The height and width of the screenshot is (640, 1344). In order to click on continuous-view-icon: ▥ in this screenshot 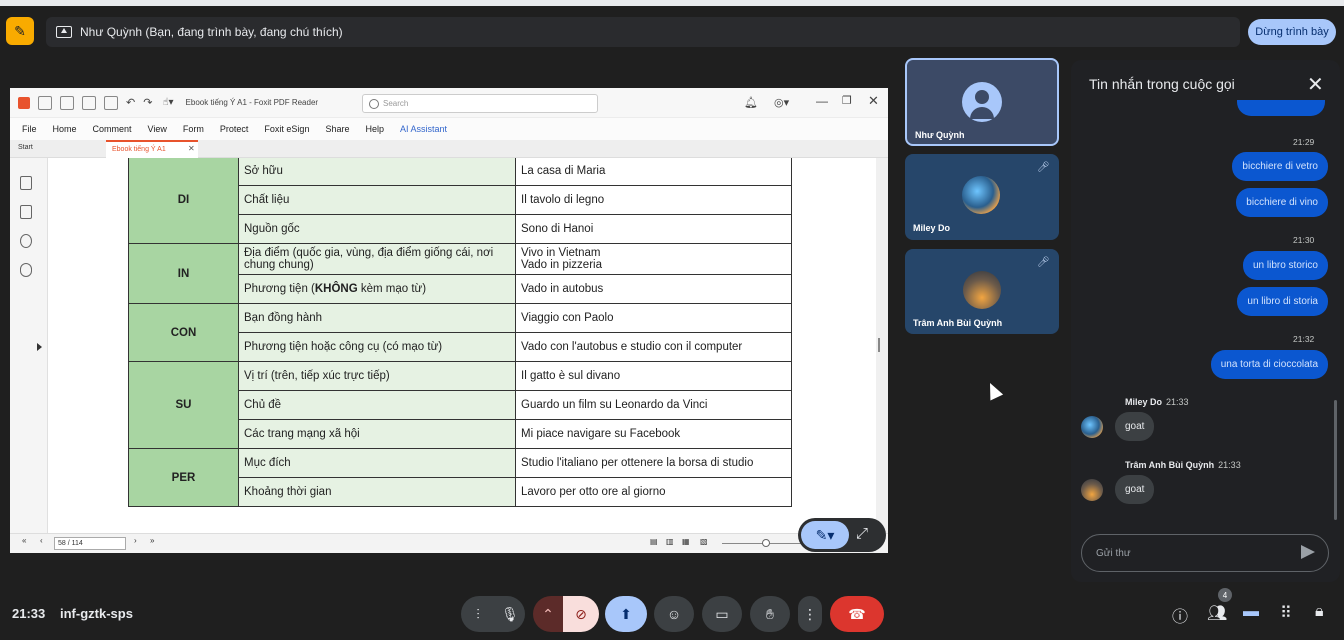, I will do `click(670, 541)`.